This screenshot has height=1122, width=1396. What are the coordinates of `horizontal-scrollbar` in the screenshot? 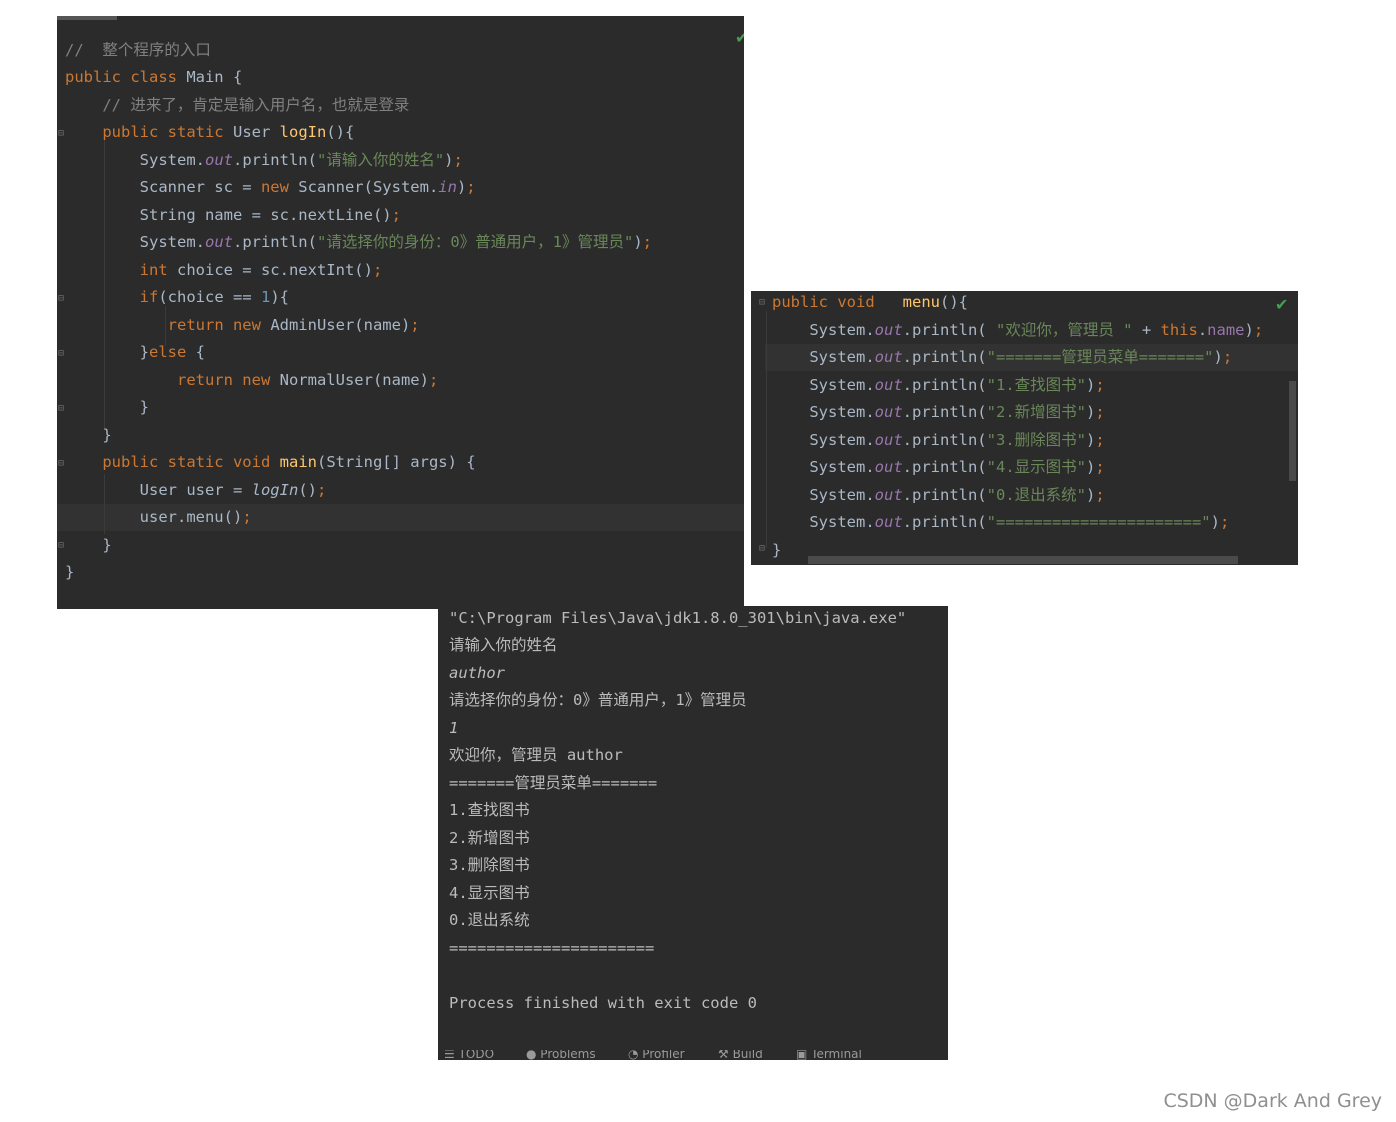 It's located at (1023, 560).